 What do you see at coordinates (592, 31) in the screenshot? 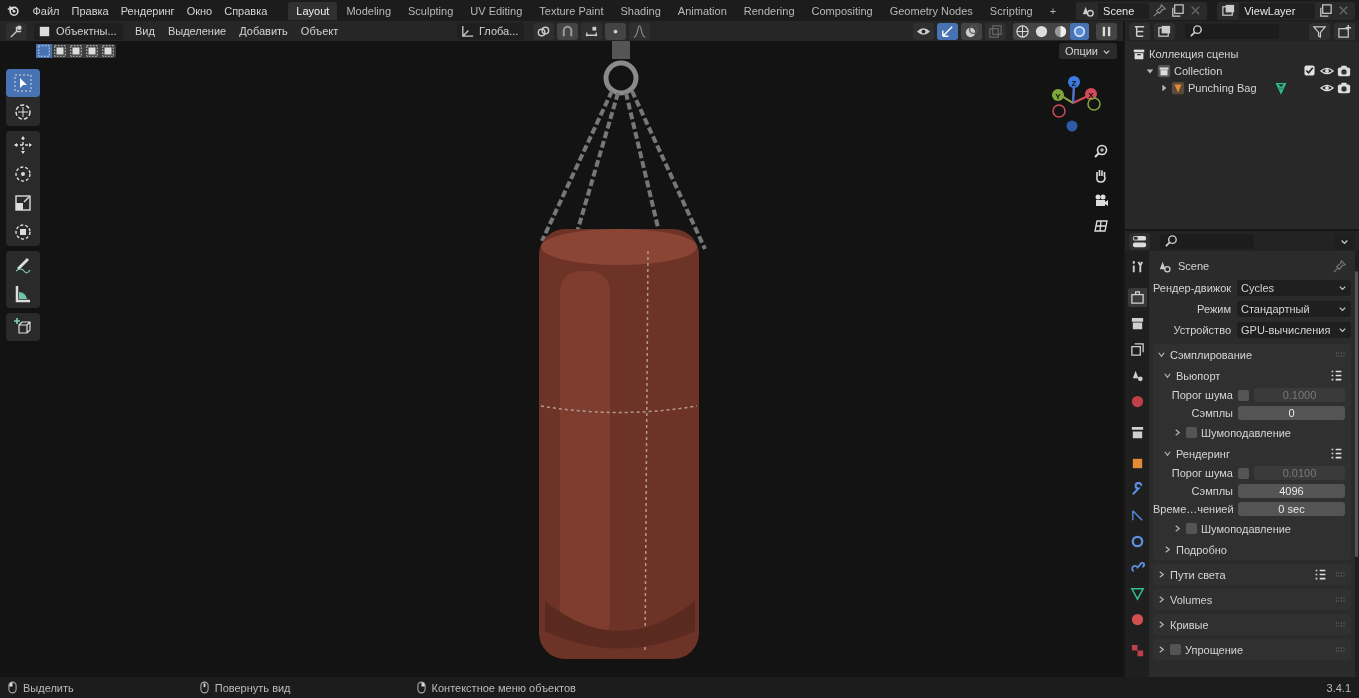
I see `snap-icon` at bounding box center [592, 31].